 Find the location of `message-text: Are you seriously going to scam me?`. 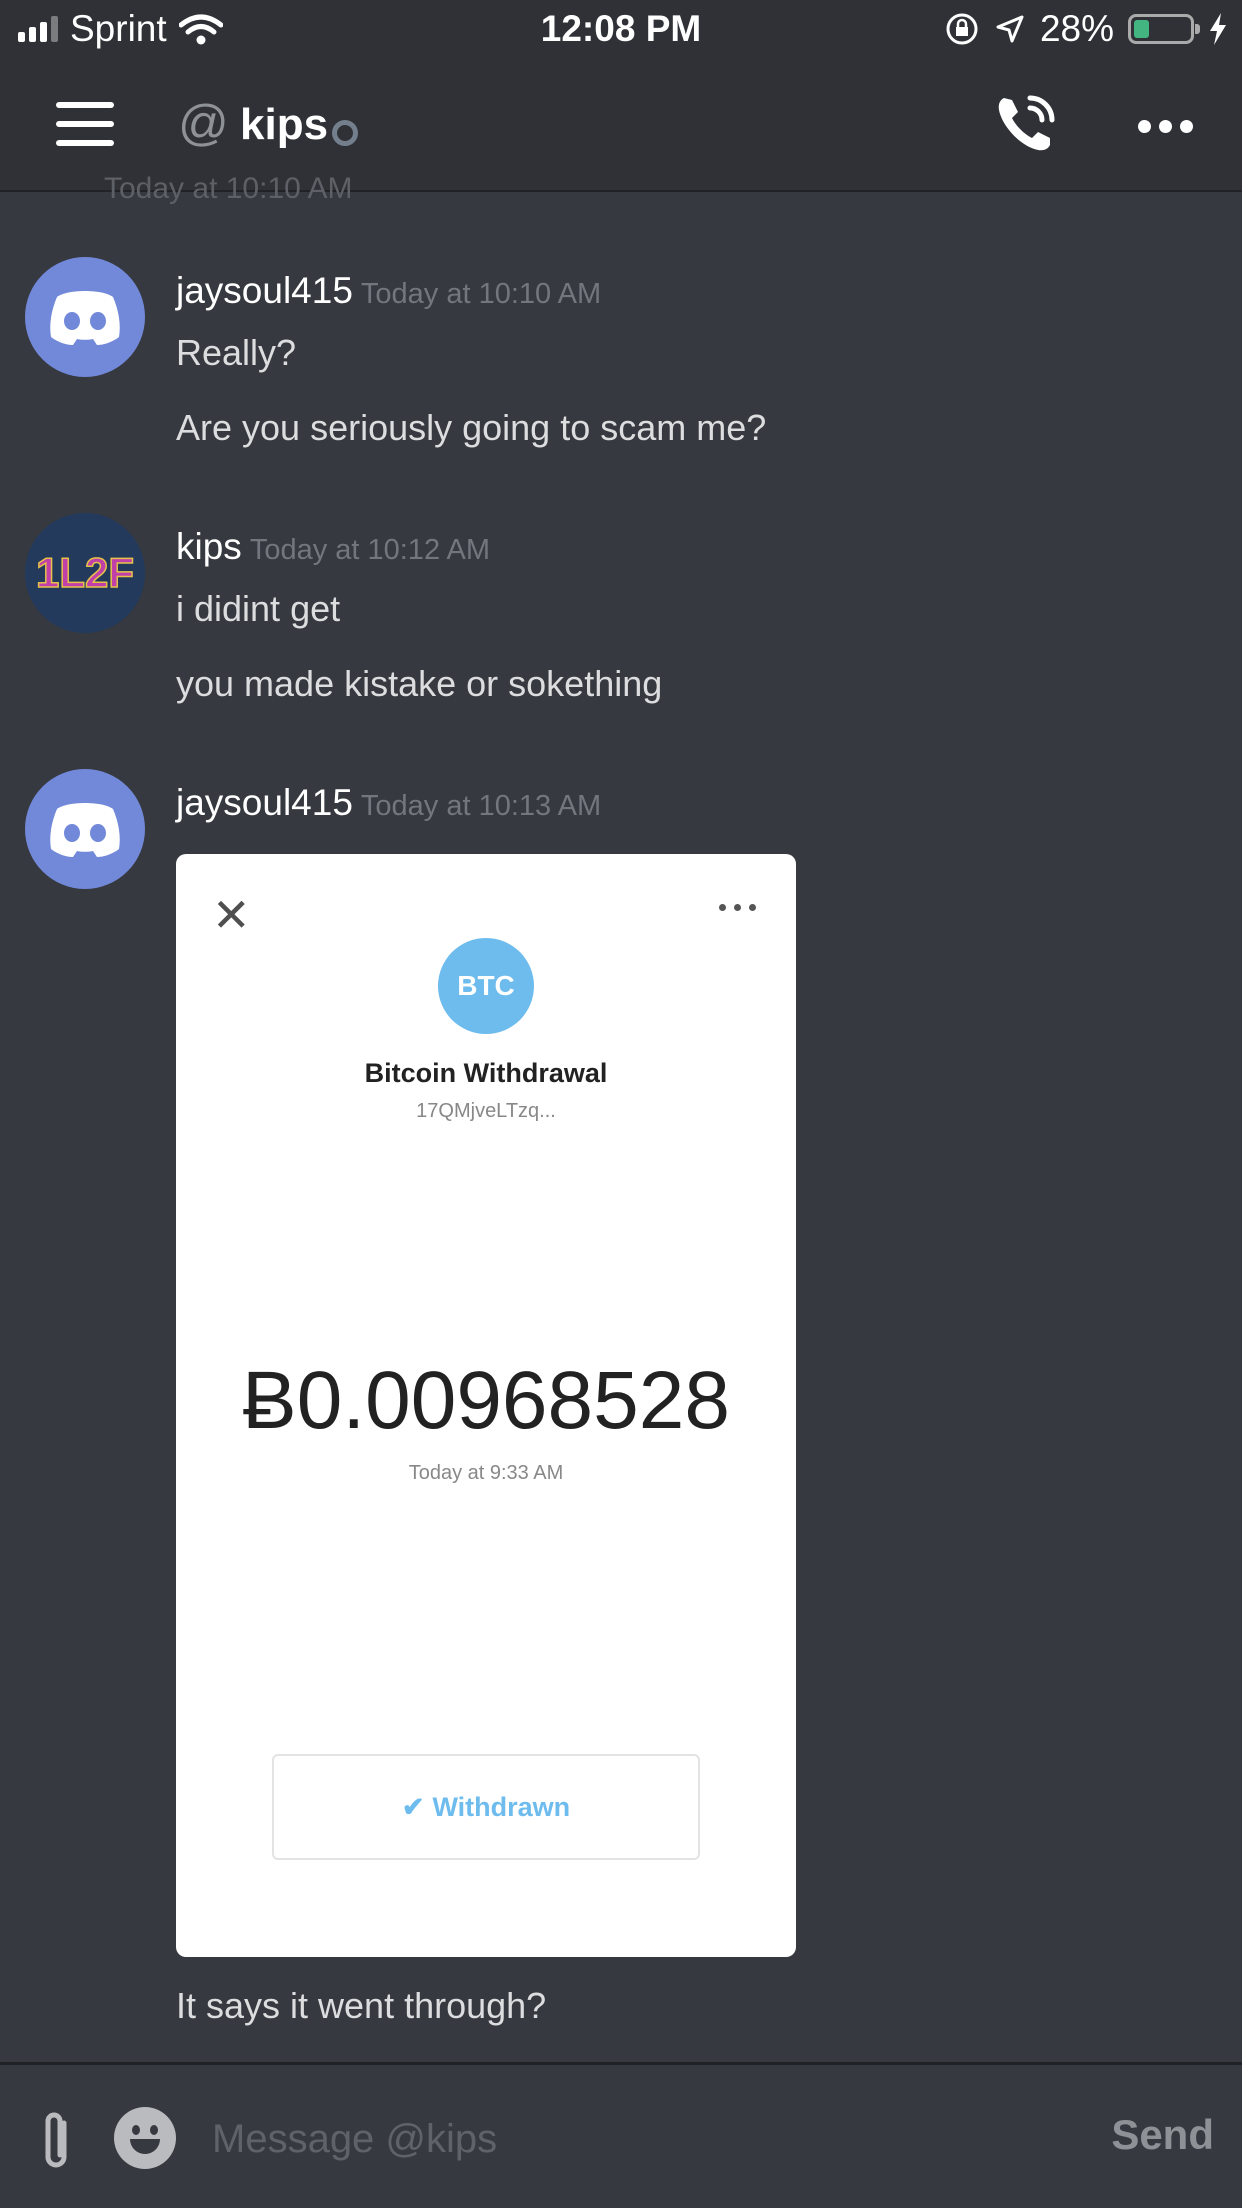

message-text: Are you seriously going to scam me? is located at coordinates (471, 427).